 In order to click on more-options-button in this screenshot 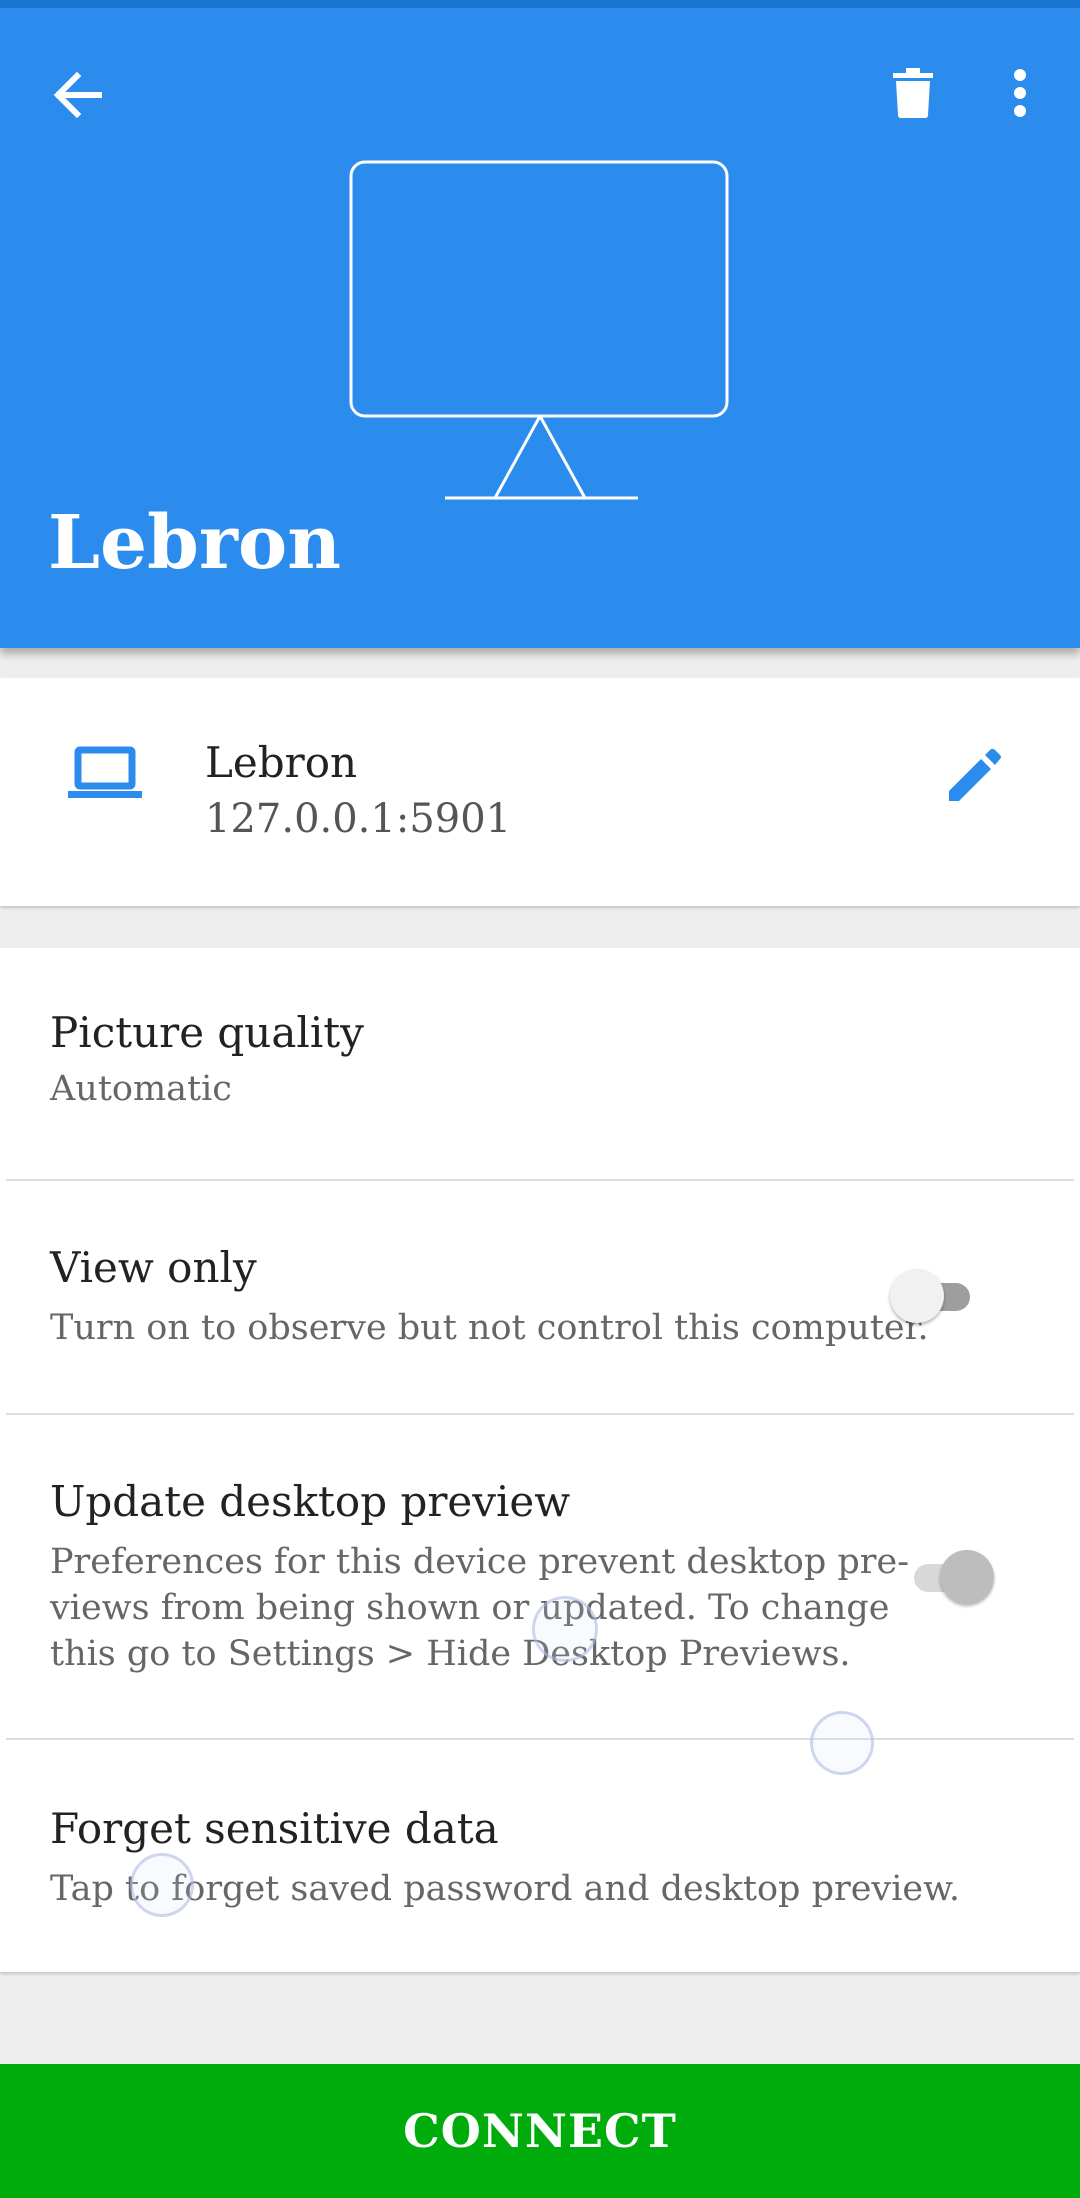, I will do `click(1020, 93)`.